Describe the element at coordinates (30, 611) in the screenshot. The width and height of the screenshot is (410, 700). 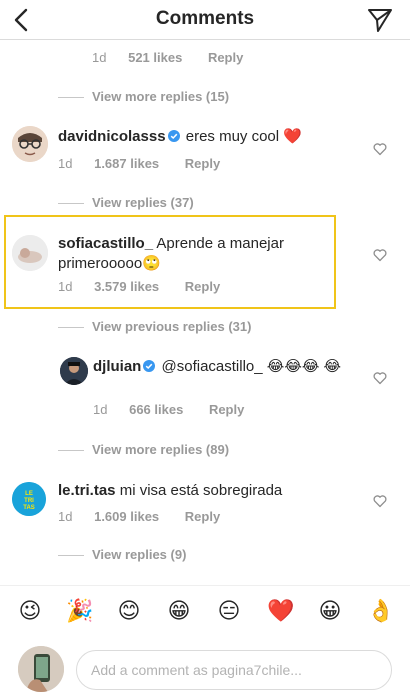
I see `emoji-wink-button: 😉` at that location.